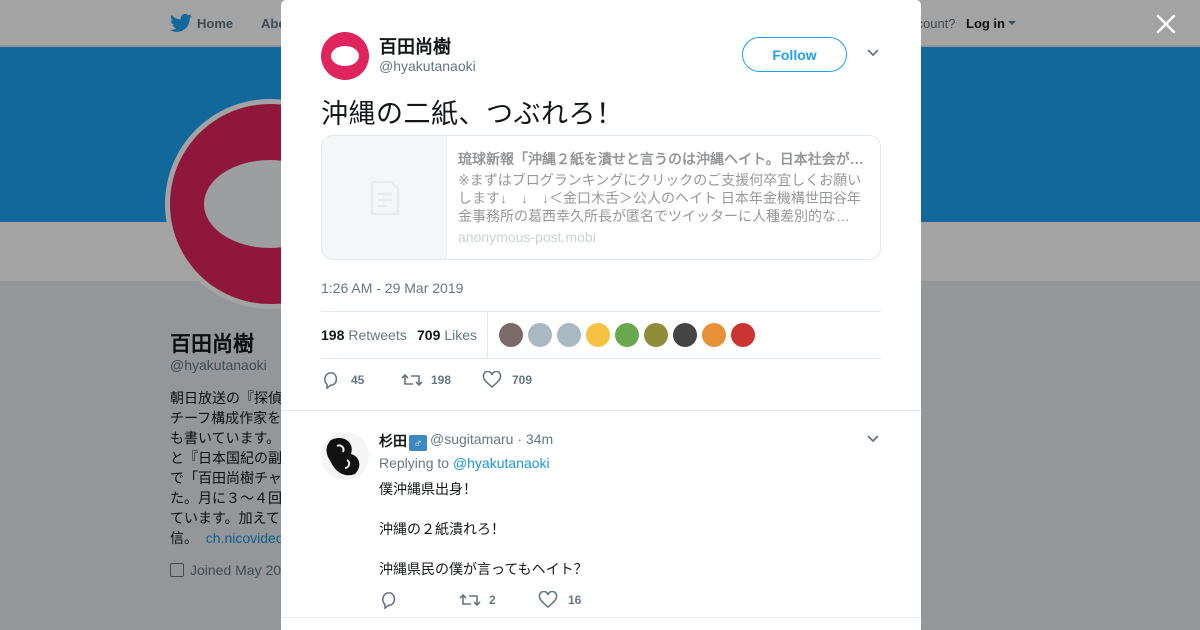 This screenshot has width=1200, height=630. I want to click on follow-button: Follow, so click(794, 54).